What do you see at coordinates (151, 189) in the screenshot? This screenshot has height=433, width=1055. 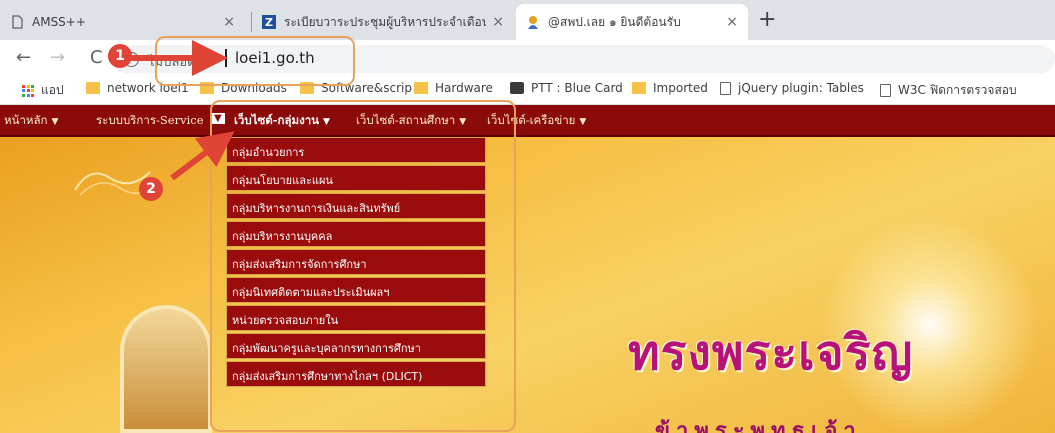 I see `step-2-badge: 2` at bounding box center [151, 189].